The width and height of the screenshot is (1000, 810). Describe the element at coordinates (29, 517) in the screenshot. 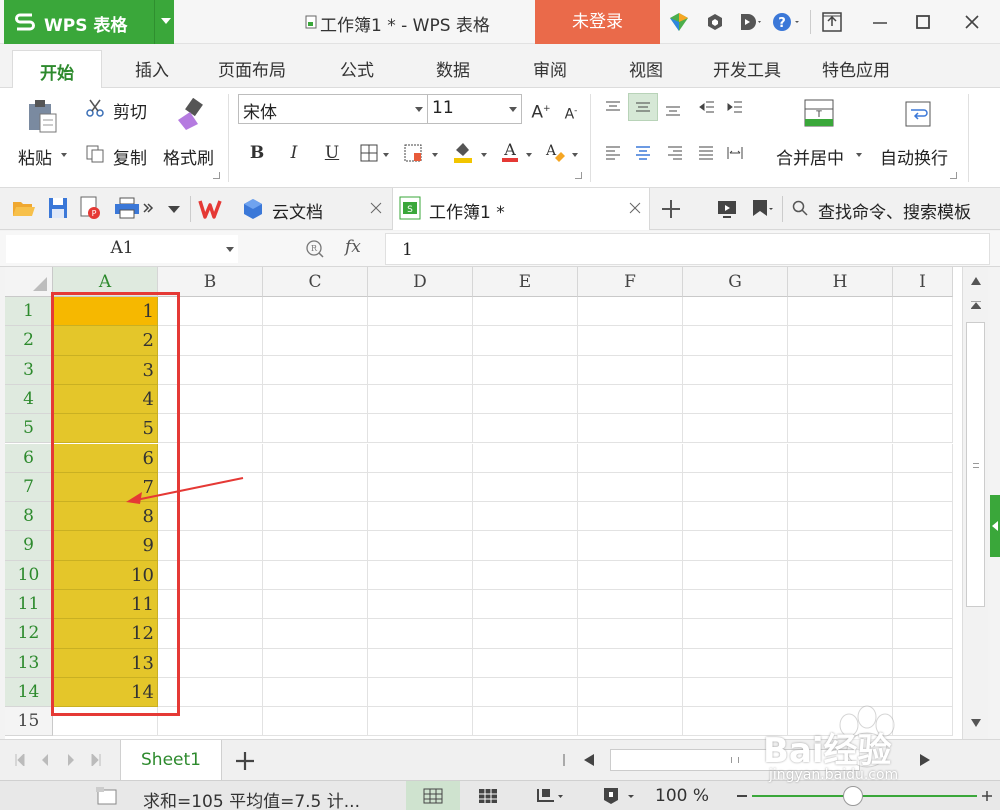

I see `row-header-8: 8` at that location.